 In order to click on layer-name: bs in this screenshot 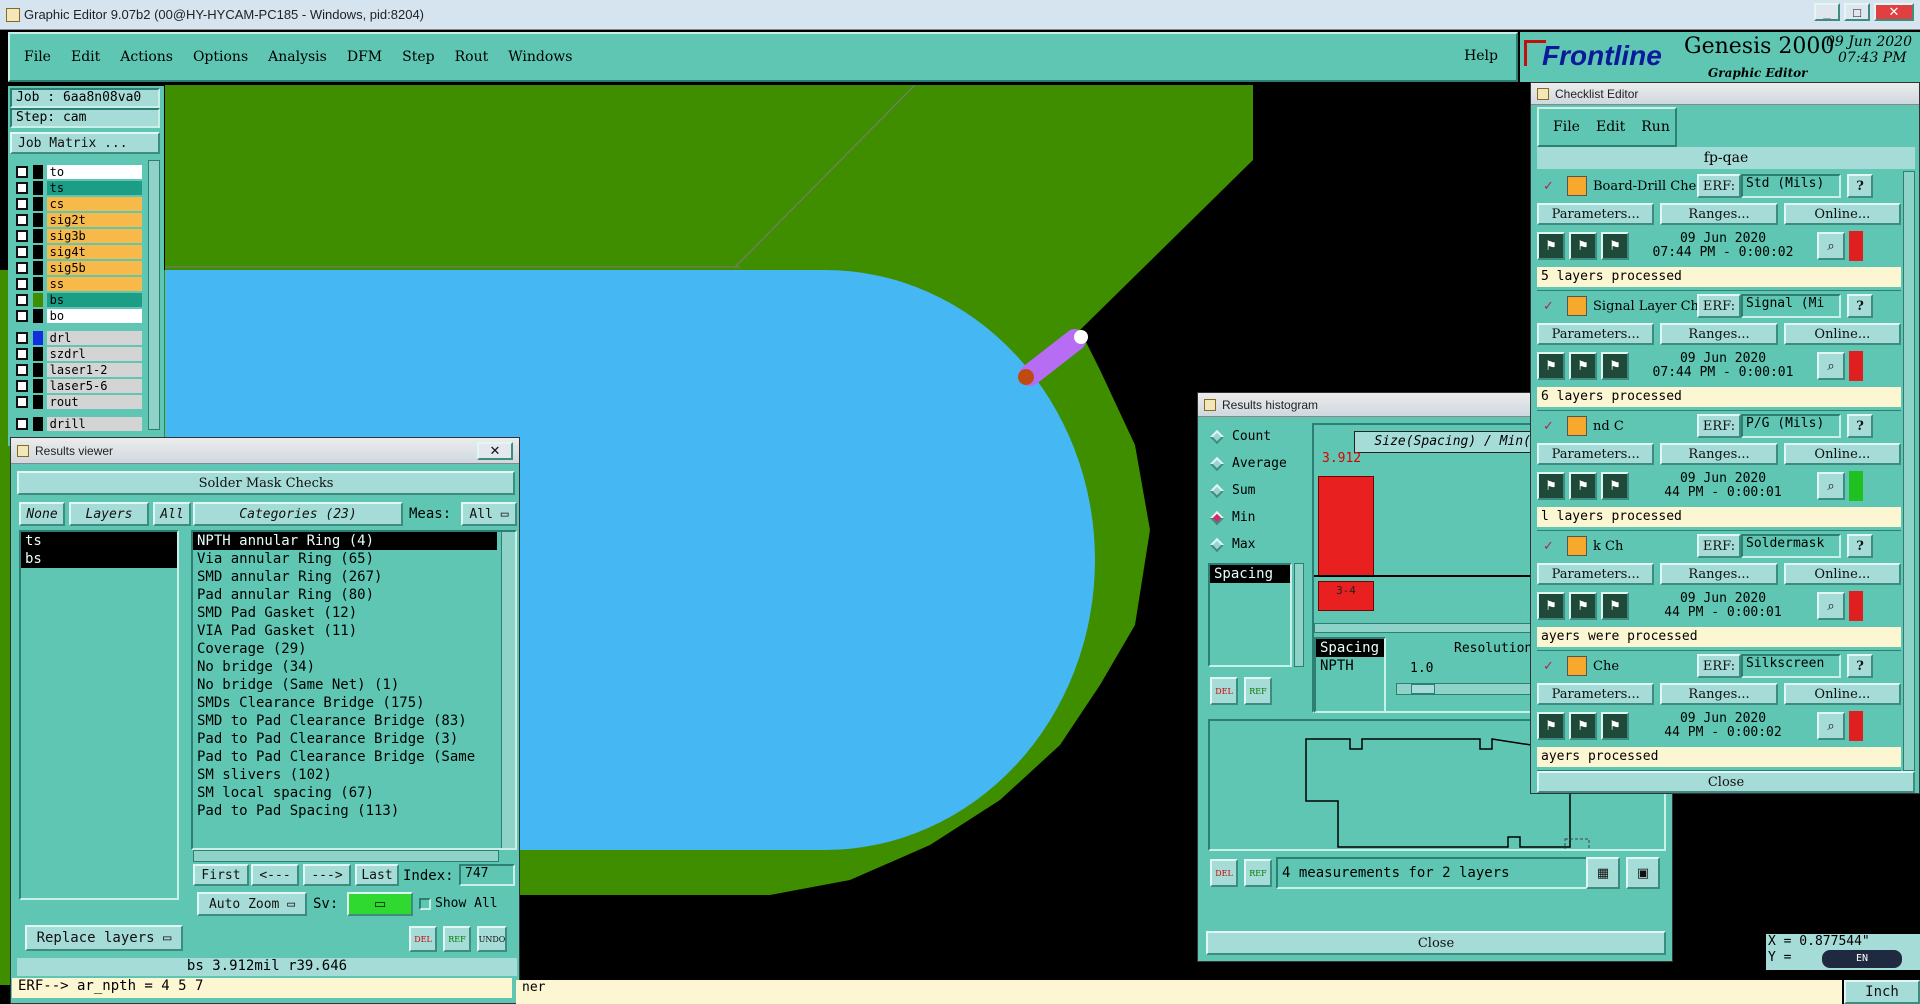, I will do `click(94, 300)`.